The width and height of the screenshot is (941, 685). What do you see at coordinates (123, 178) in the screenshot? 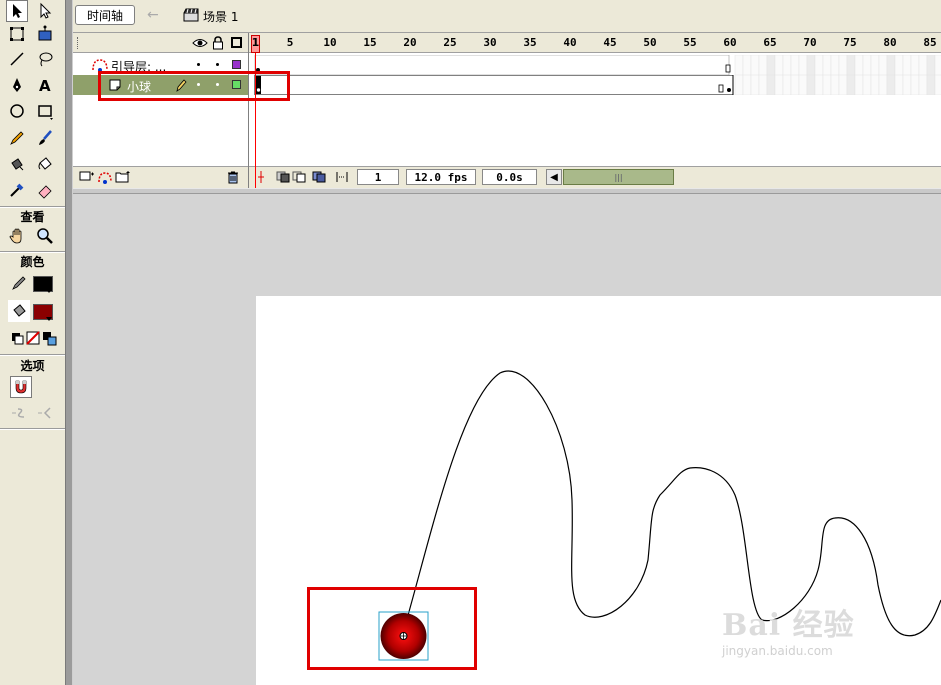
I see `insert-folder-icon` at bounding box center [123, 178].